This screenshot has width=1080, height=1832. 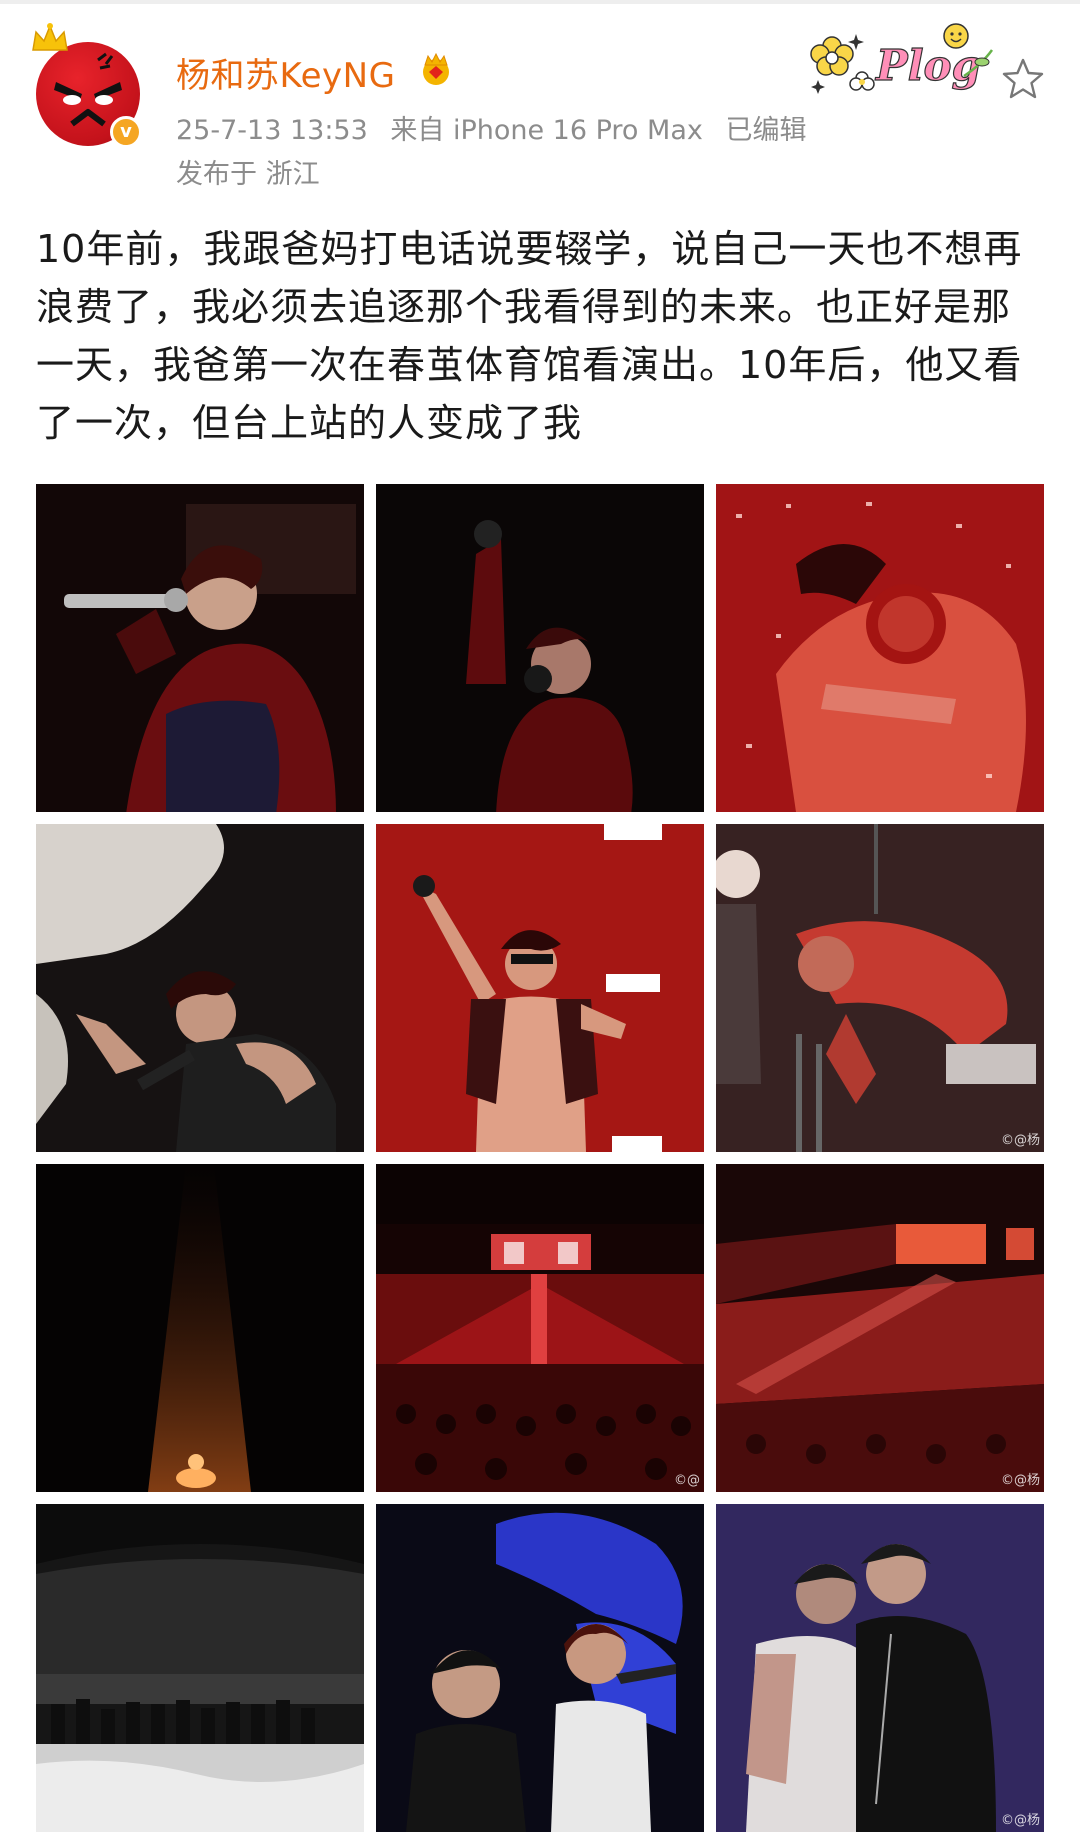 What do you see at coordinates (765, 130) in the screenshot?
I see `edited-label: 已编辑` at bounding box center [765, 130].